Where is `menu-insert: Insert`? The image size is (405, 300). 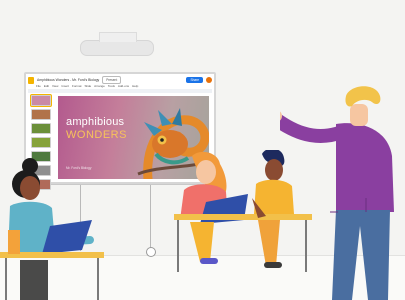 menu-insert: Insert is located at coordinates (65, 86).